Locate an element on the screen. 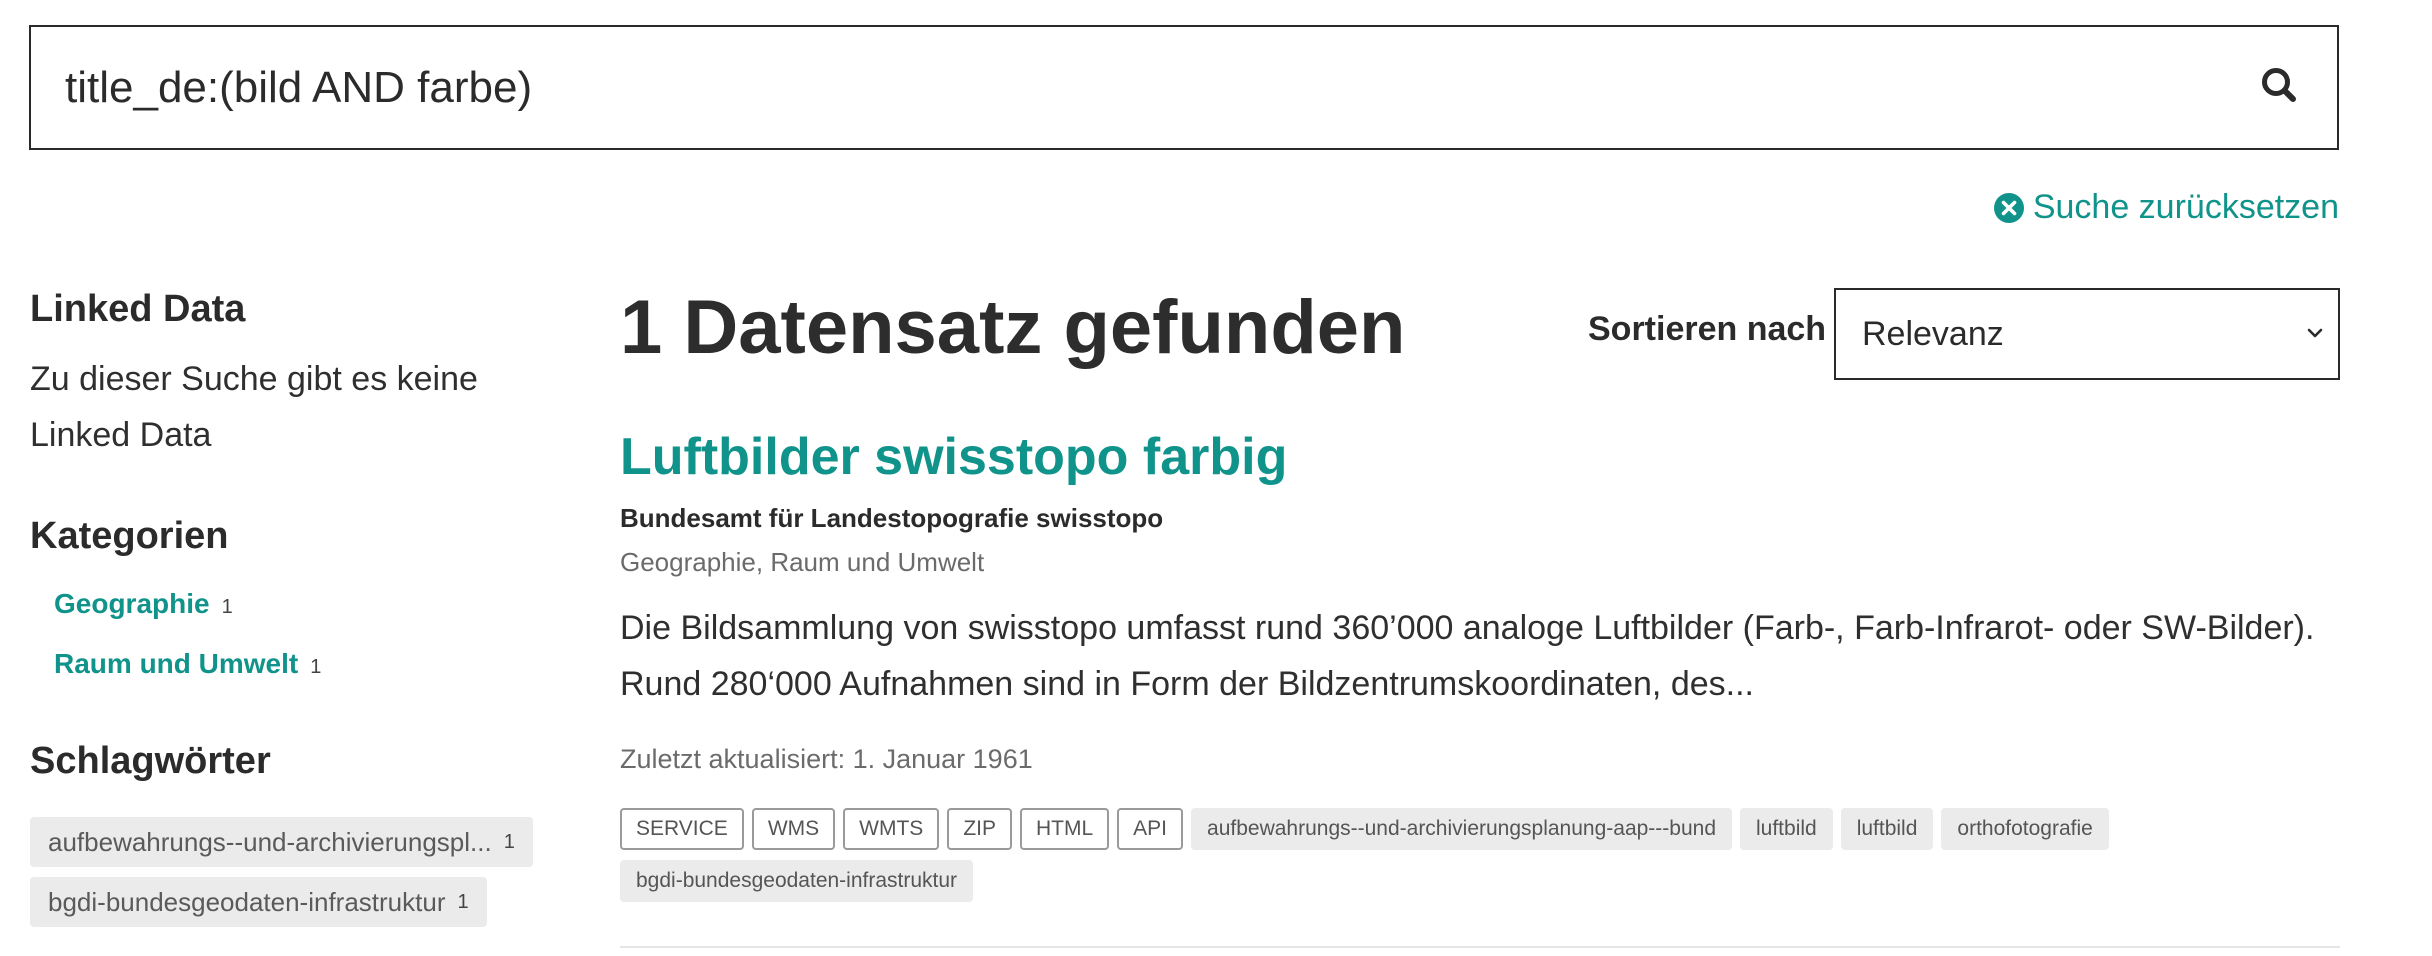 Image resolution: width=2432 pixels, height=956 pixels. search-box is located at coordinates (1184, 87).